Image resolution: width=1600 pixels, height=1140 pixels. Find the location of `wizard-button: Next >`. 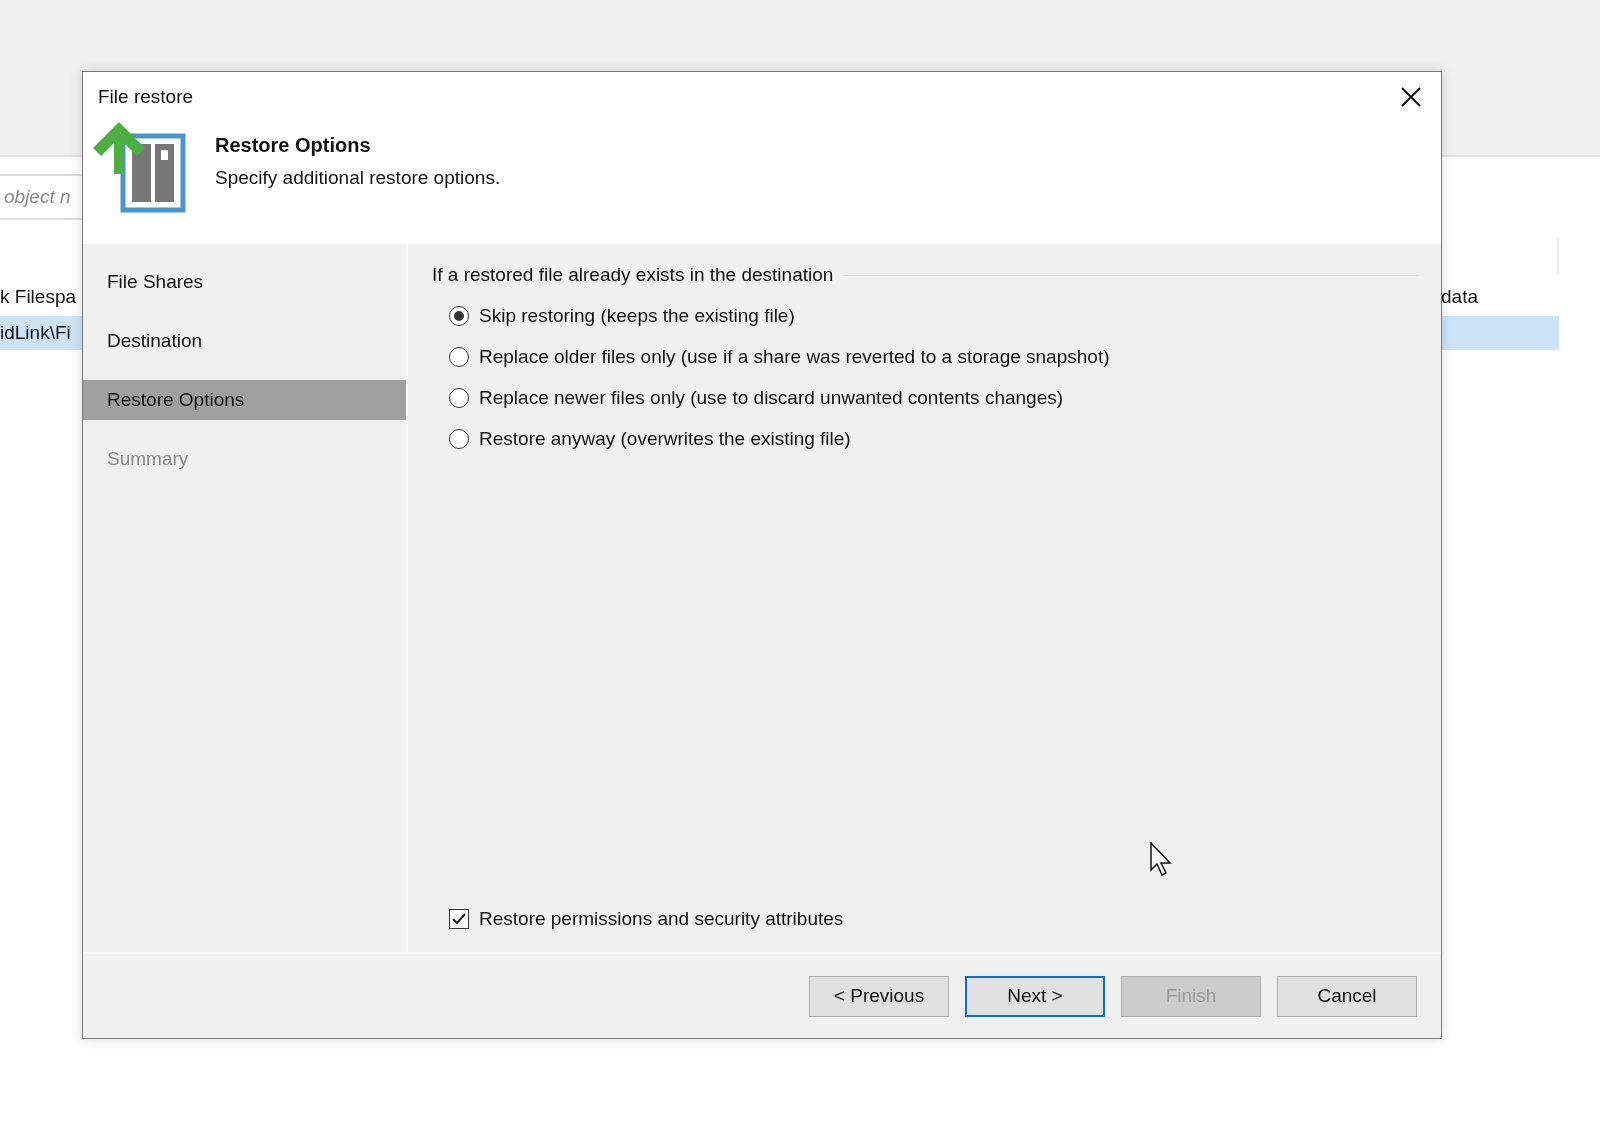

wizard-button: Next > is located at coordinates (1035, 996).